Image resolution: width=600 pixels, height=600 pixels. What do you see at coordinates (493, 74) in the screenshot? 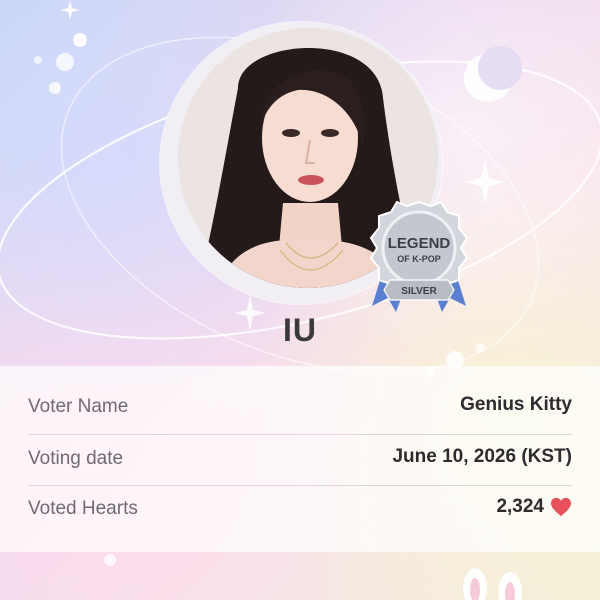
I see `crescent-moon-icon` at bounding box center [493, 74].